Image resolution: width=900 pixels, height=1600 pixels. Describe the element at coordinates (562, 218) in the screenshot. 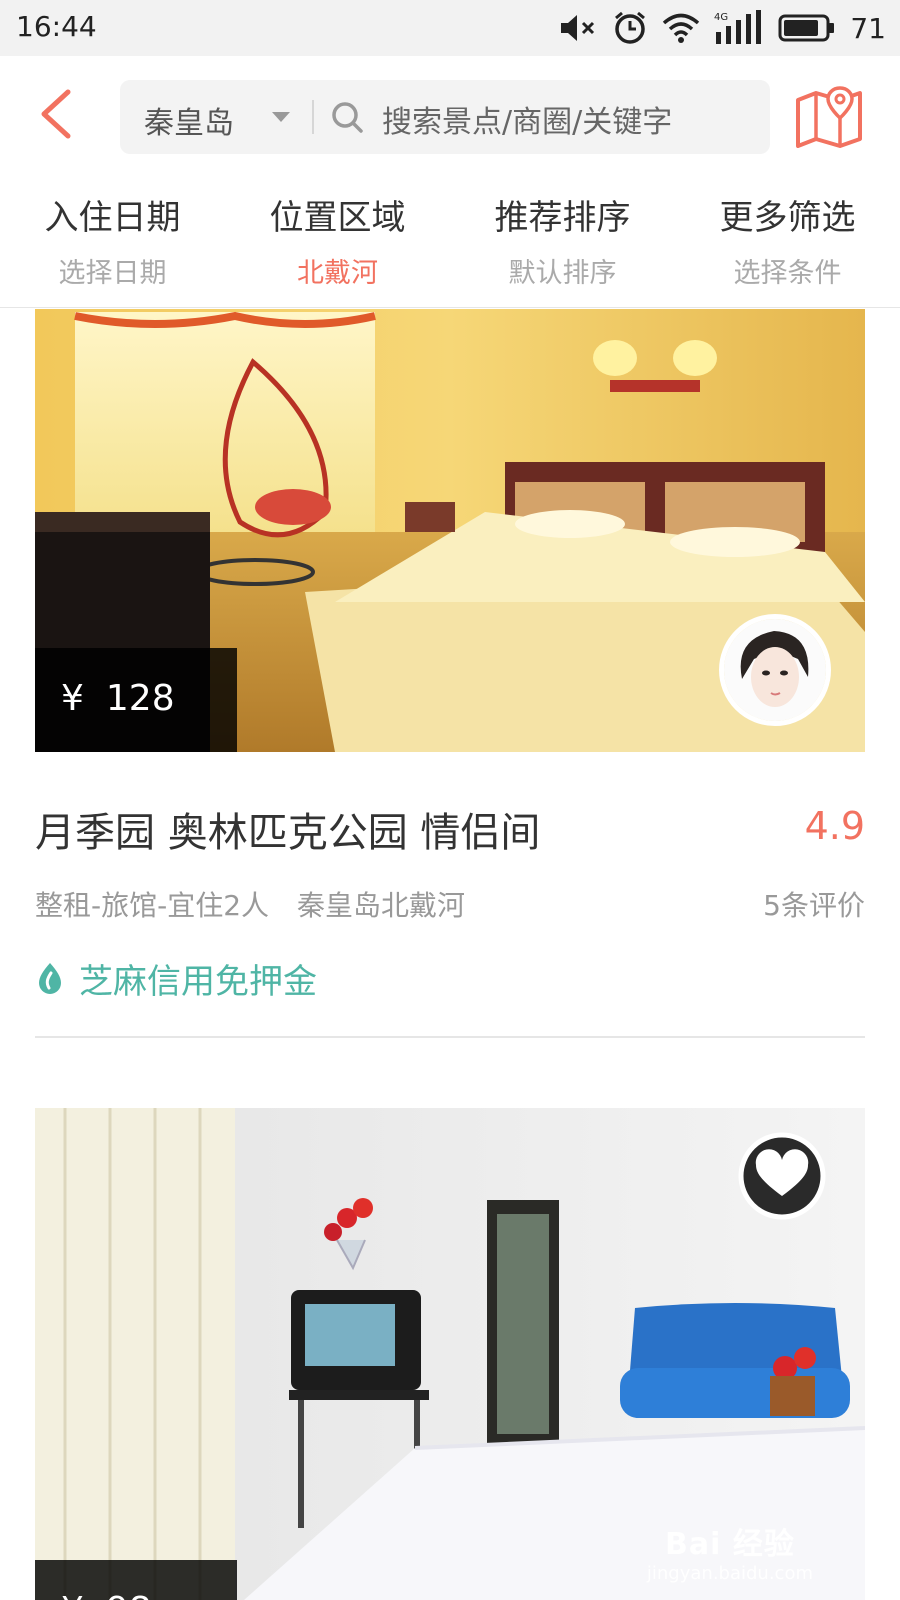

I see `filter-title: 推荐排序` at that location.